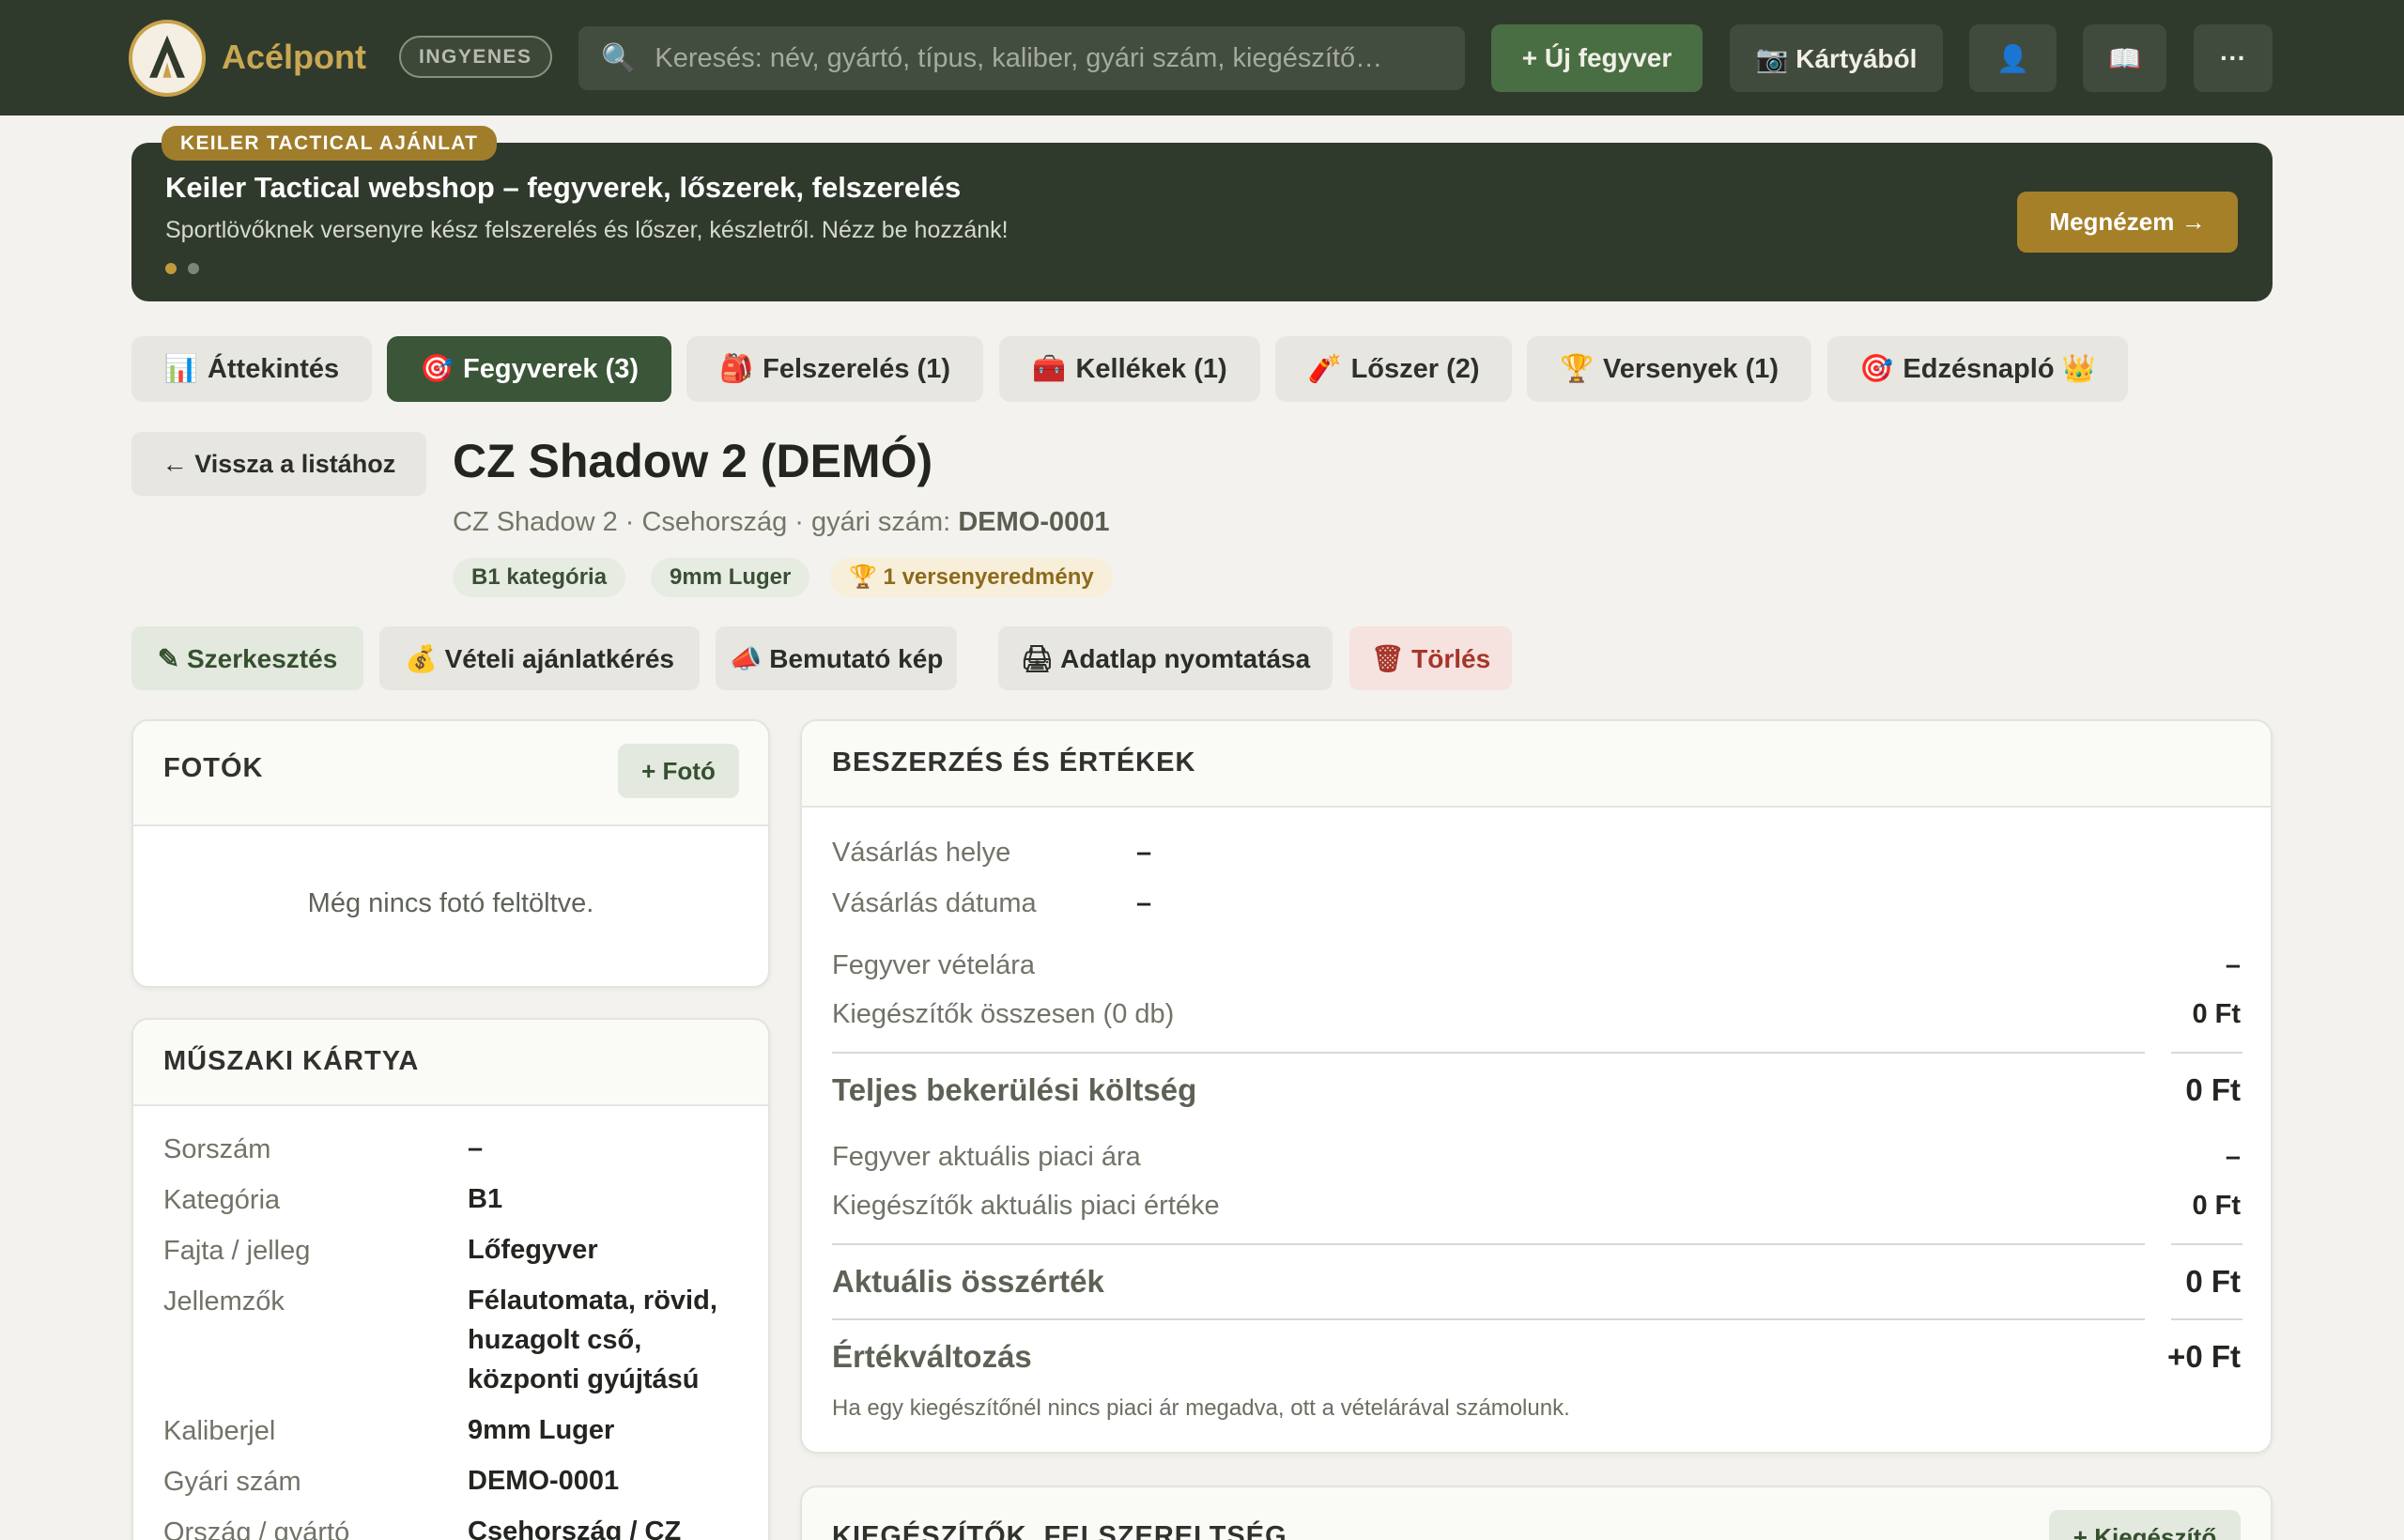  What do you see at coordinates (251, 369) in the screenshot?
I see `tab-overview: 📊 Áttekintés` at bounding box center [251, 369].